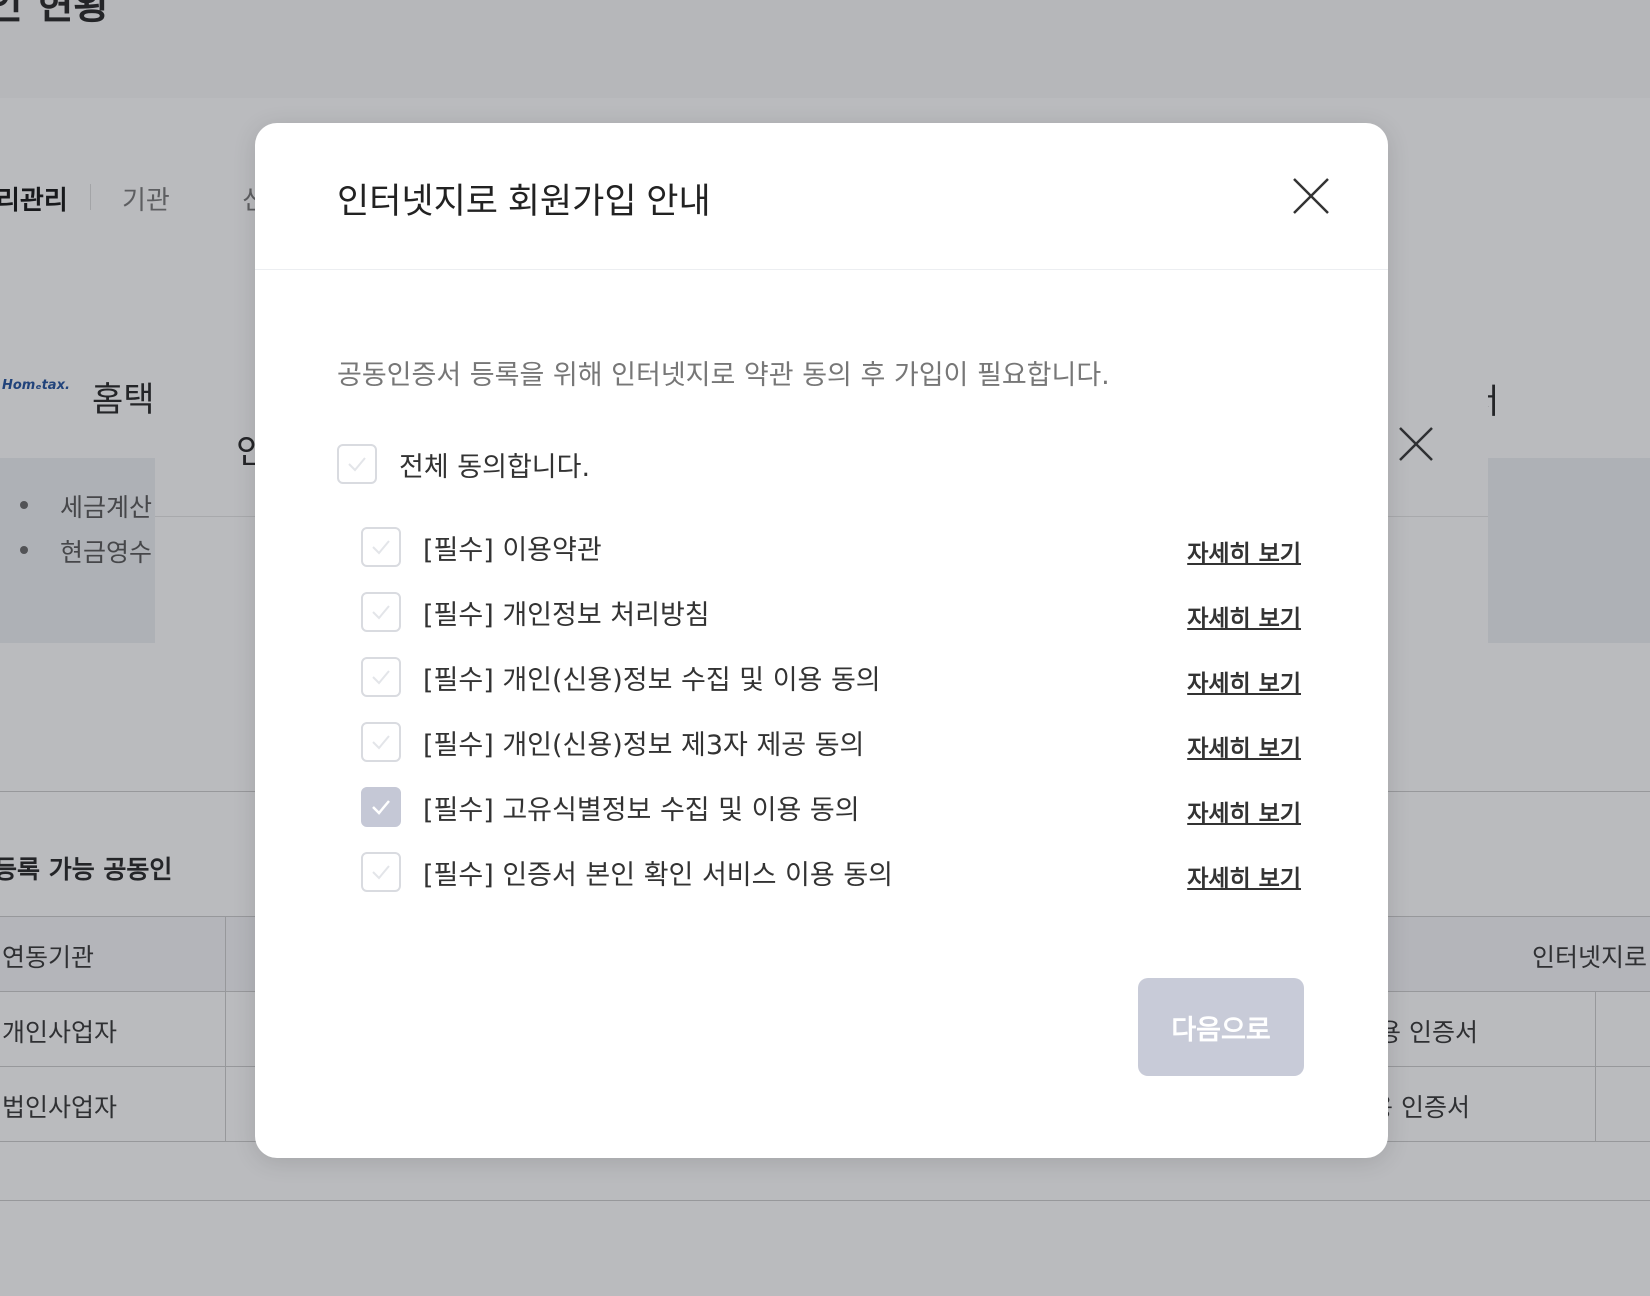 The height and width of the screenshot is (1296, 1650). Describe the element at coordinates (641, 810) in the screenshot. I see `term-label: [필수] 고유식별정보 수집 및 이용 동의` at that location.